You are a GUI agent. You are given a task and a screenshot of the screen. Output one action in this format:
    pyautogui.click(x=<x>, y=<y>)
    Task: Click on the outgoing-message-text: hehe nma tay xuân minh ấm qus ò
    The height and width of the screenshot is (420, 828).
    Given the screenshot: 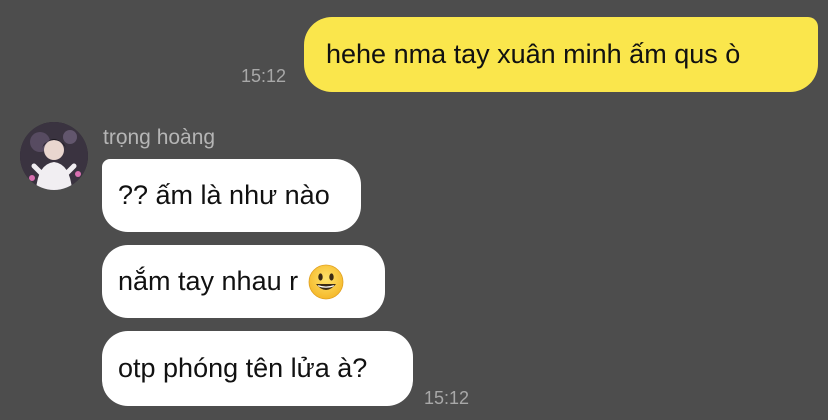 What is the action you would take?
    pyautogui.click(x=533, y=54)
    